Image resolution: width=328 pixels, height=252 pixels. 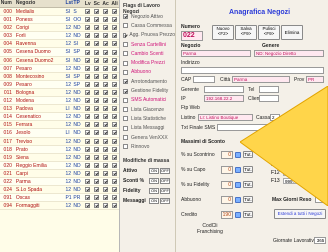 I want to click on flag-item: Genera VenXXX, so click(x=149, y=137).